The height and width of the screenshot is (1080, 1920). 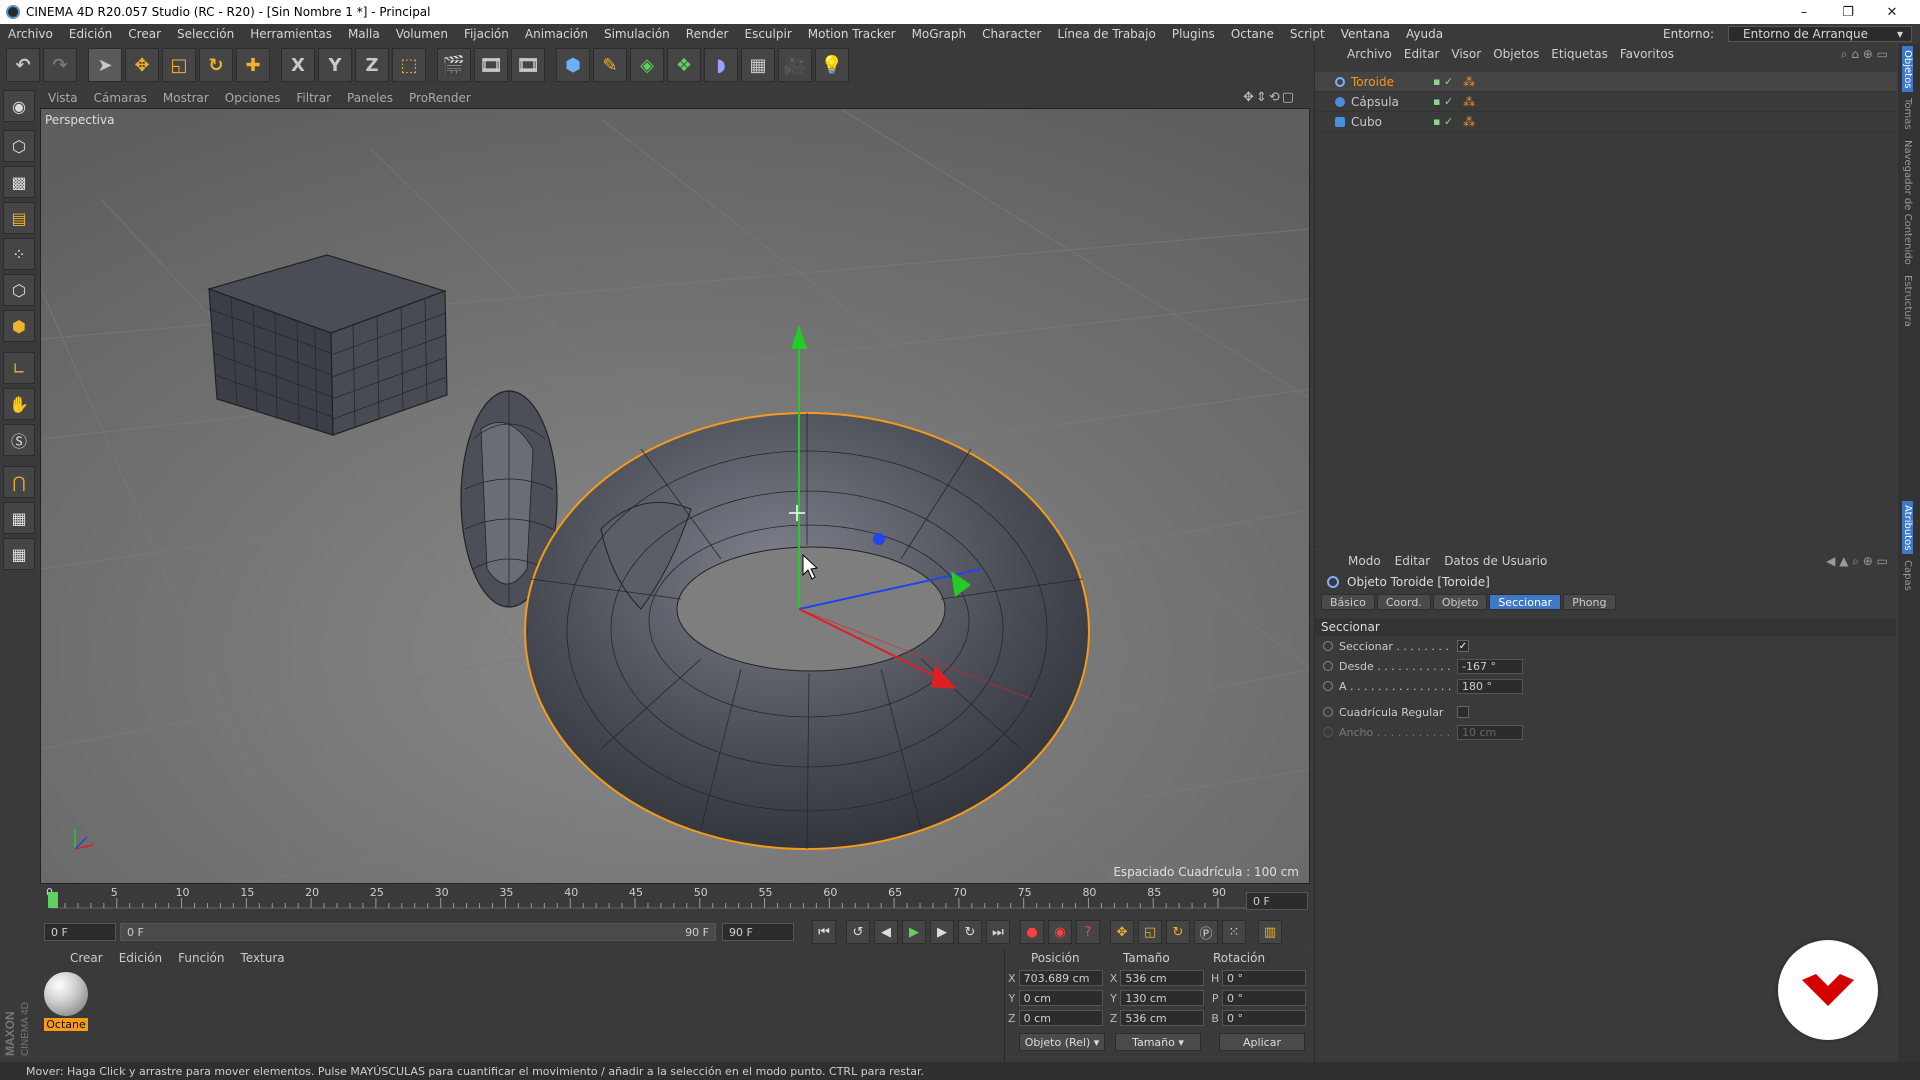 I want to click on deformer-button: ◗, so click(x=721, y=65).